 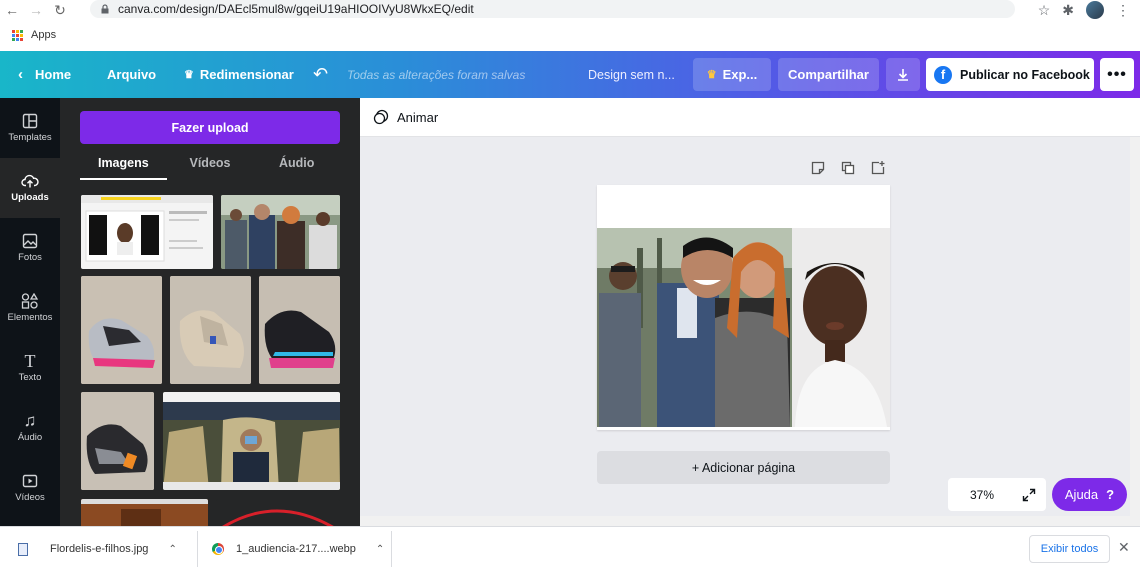 I want to click on design-page, so click(x=743, y=307).